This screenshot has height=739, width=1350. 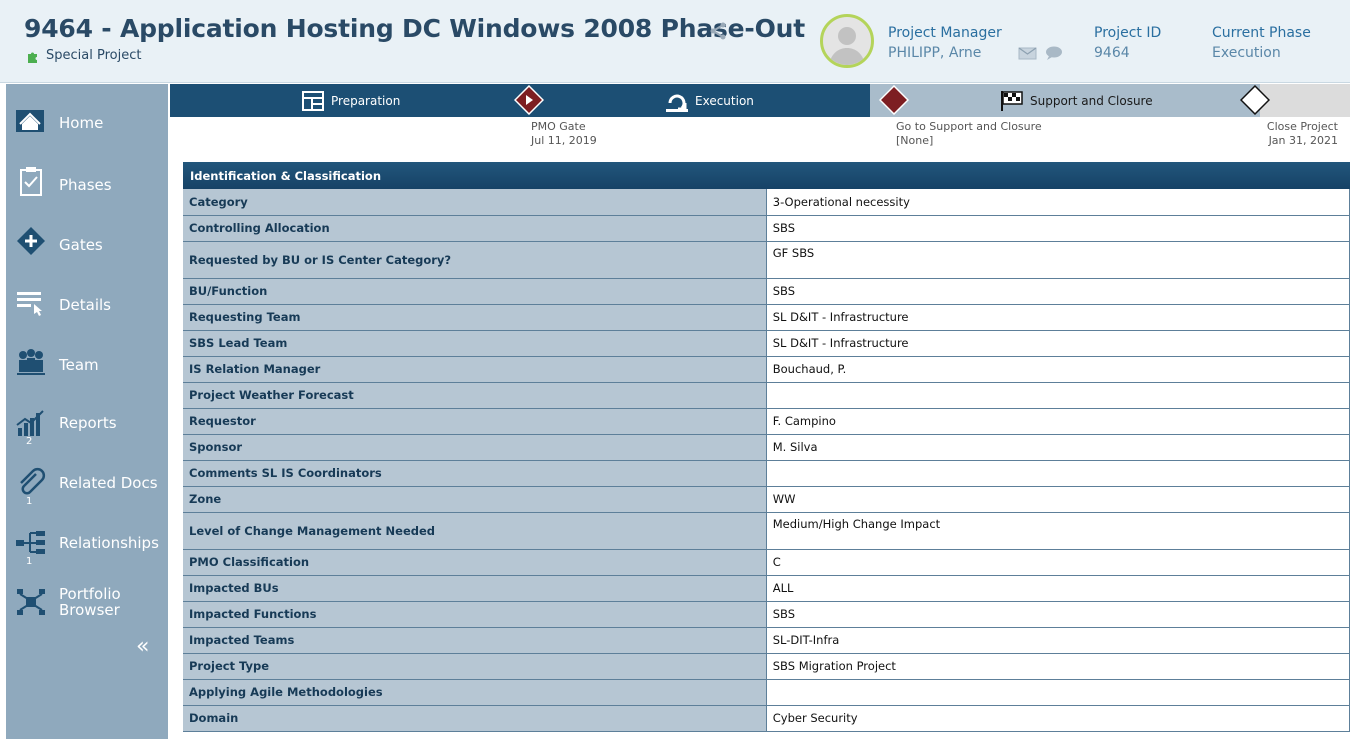 I want to click on phase-support-and-closure: Support and Closure, so click(x=1076, y=100).